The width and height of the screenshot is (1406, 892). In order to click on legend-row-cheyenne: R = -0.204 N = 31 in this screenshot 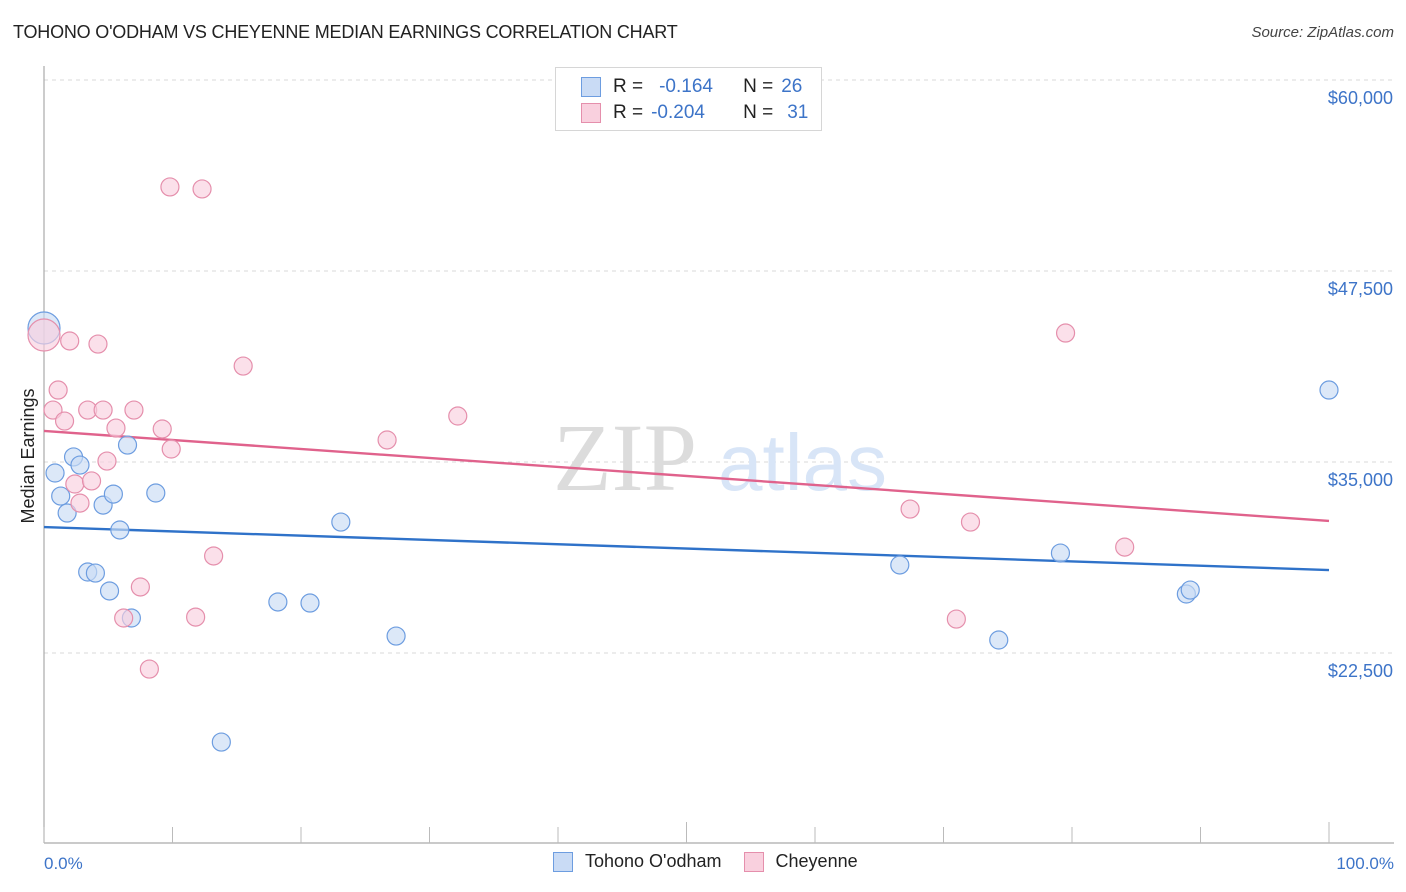, I will do `click(694, 113)`.